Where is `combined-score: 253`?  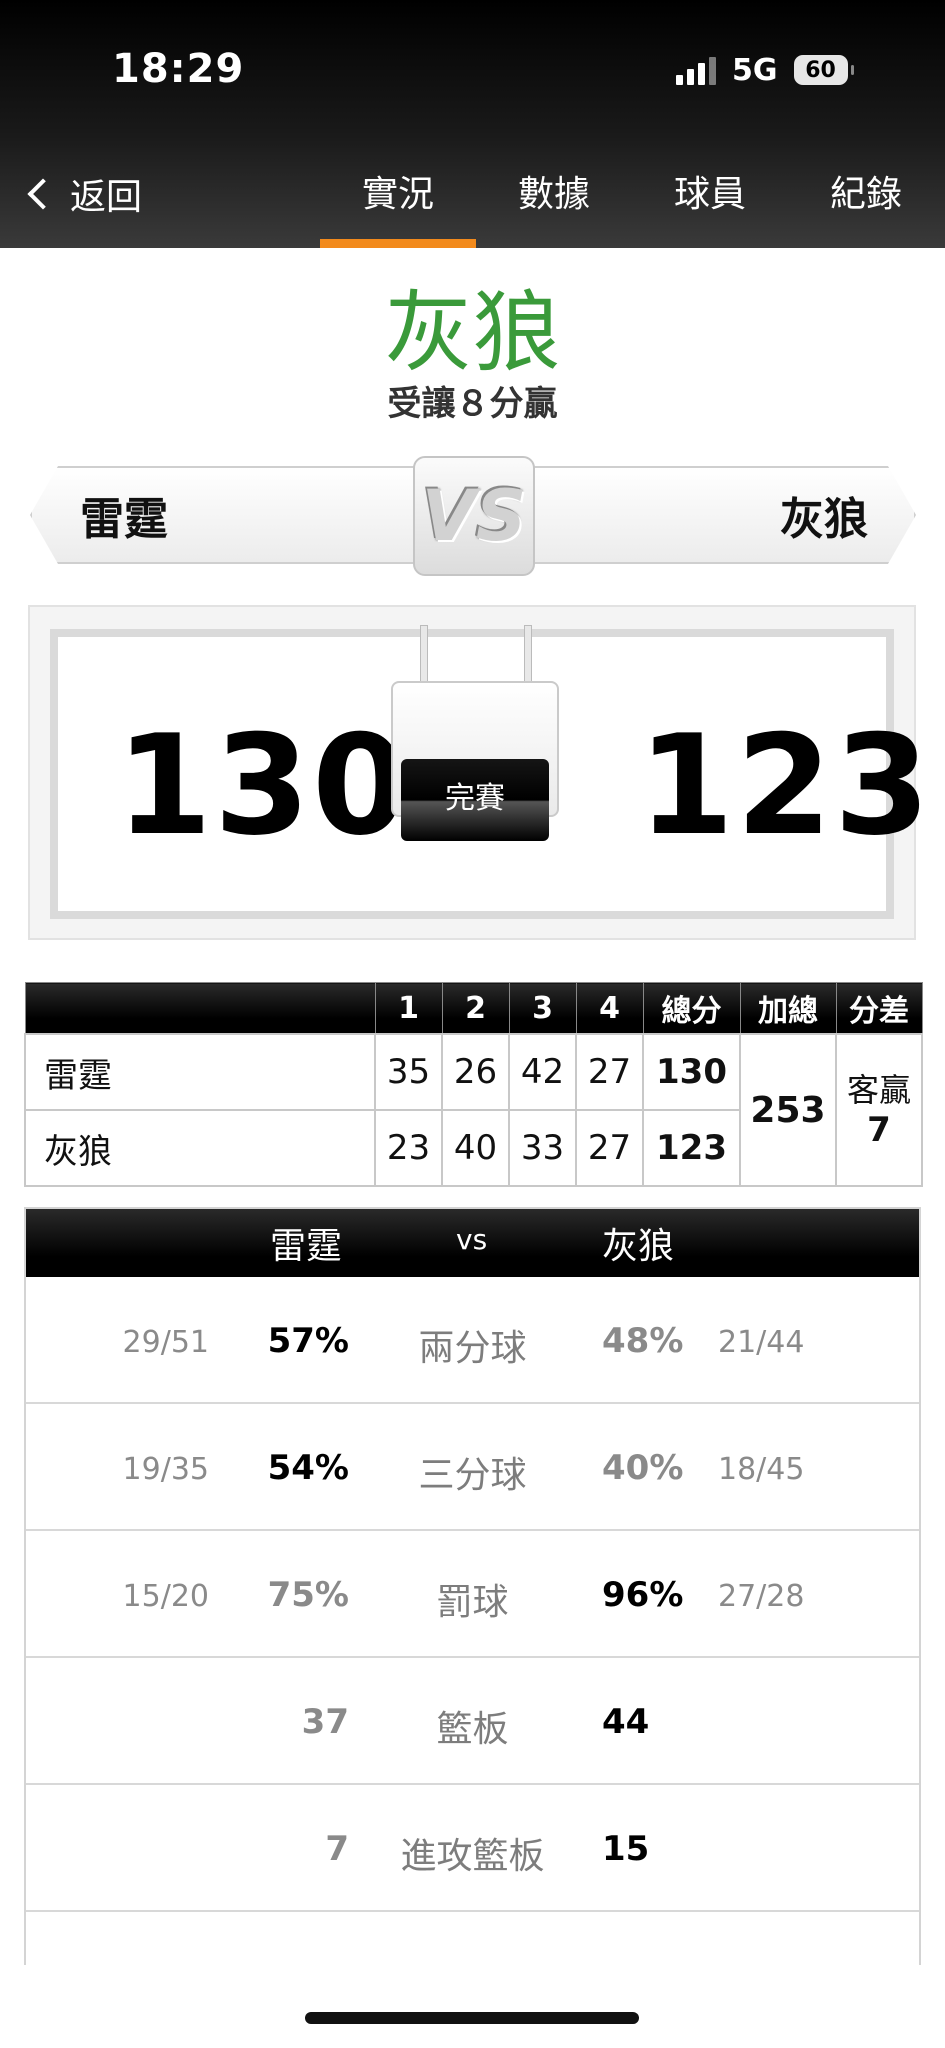
combined-score: 253 is located at coordinates (788, 1110).